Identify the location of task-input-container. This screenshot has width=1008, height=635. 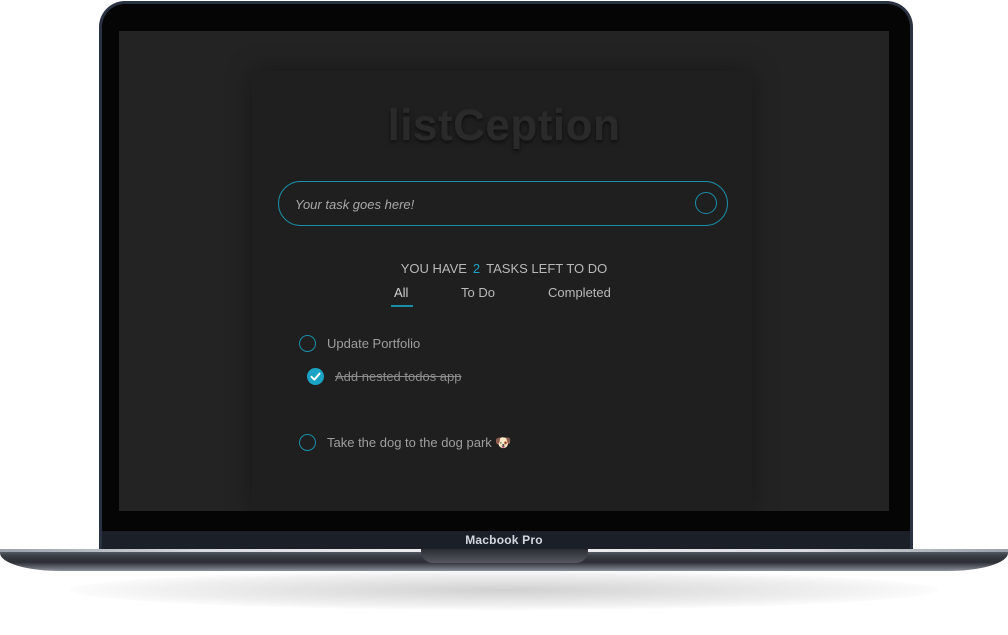
(503, 203).